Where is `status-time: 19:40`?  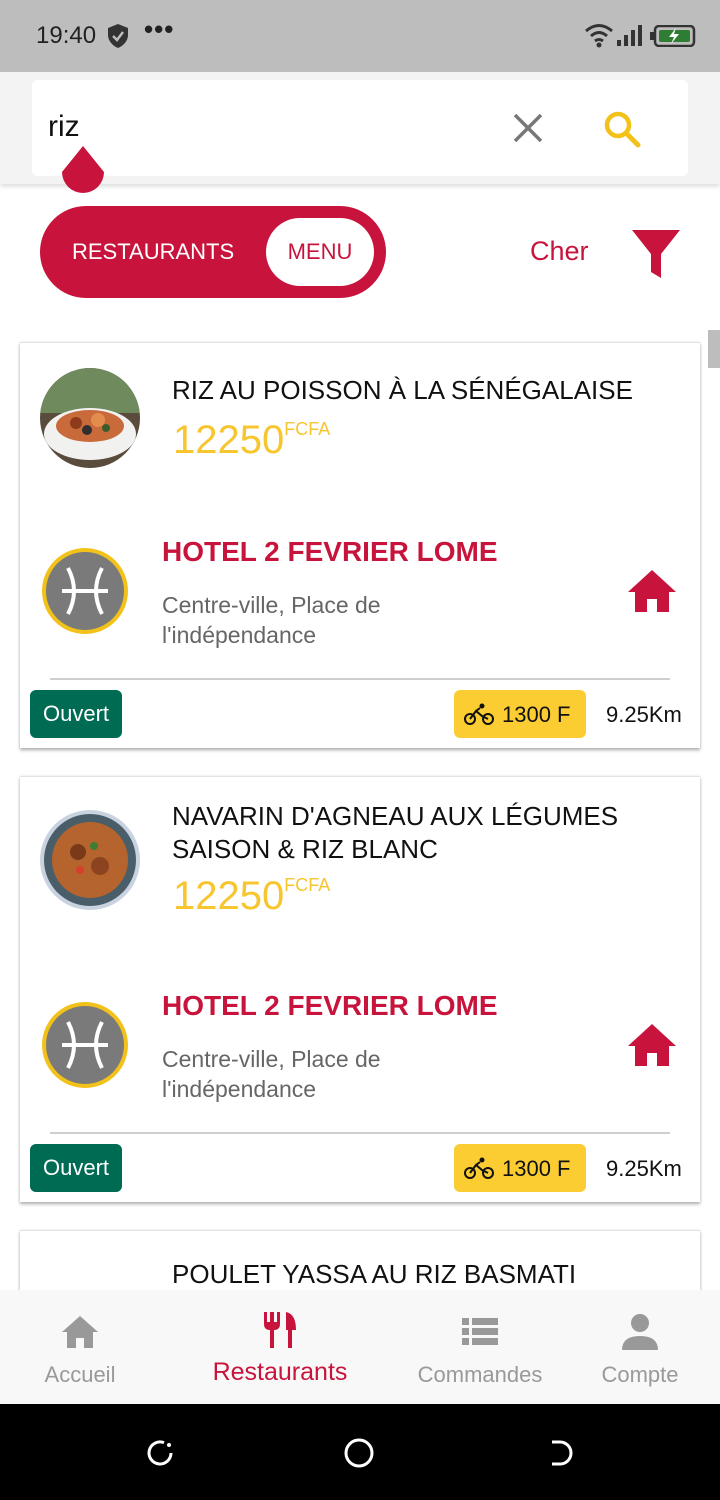 status-time: 19:40 is located at coordinates (66, 35).